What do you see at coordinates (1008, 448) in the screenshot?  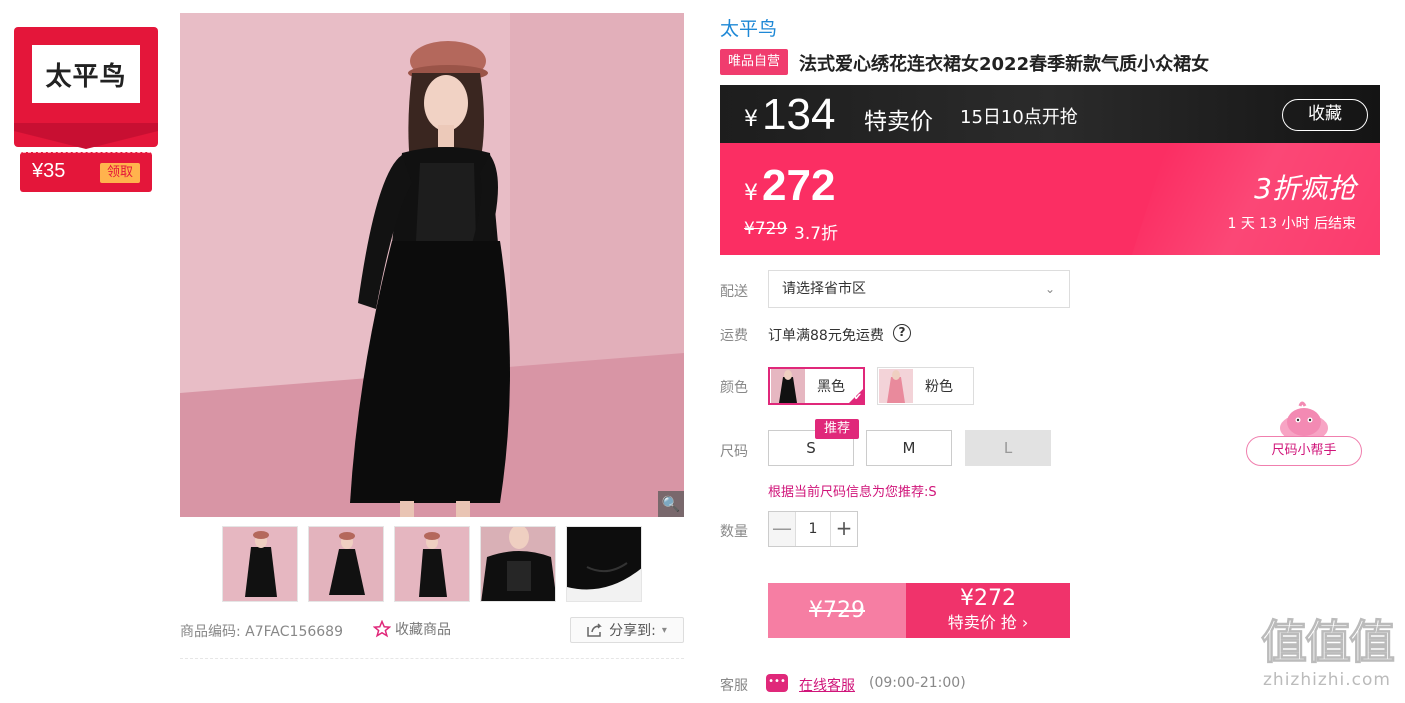 I see `size-option-l: L` at bounding box center [1008, 448].